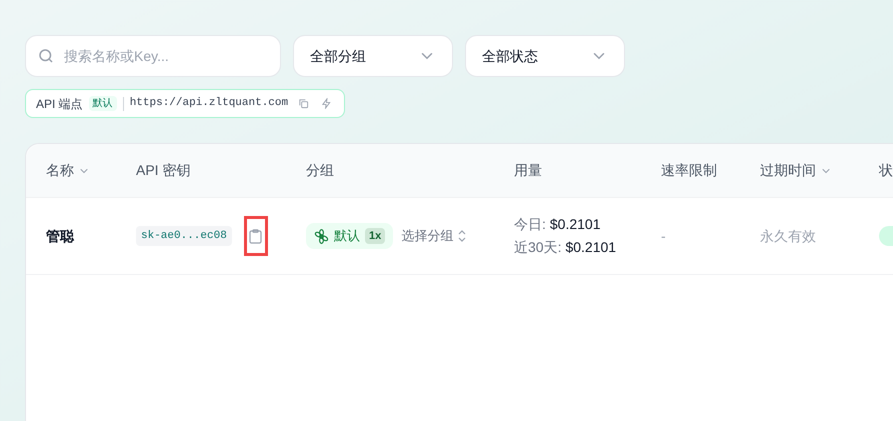 The height and width of the screenshot is (421, 893). I want to click on copy-icon, so click(304, 103).